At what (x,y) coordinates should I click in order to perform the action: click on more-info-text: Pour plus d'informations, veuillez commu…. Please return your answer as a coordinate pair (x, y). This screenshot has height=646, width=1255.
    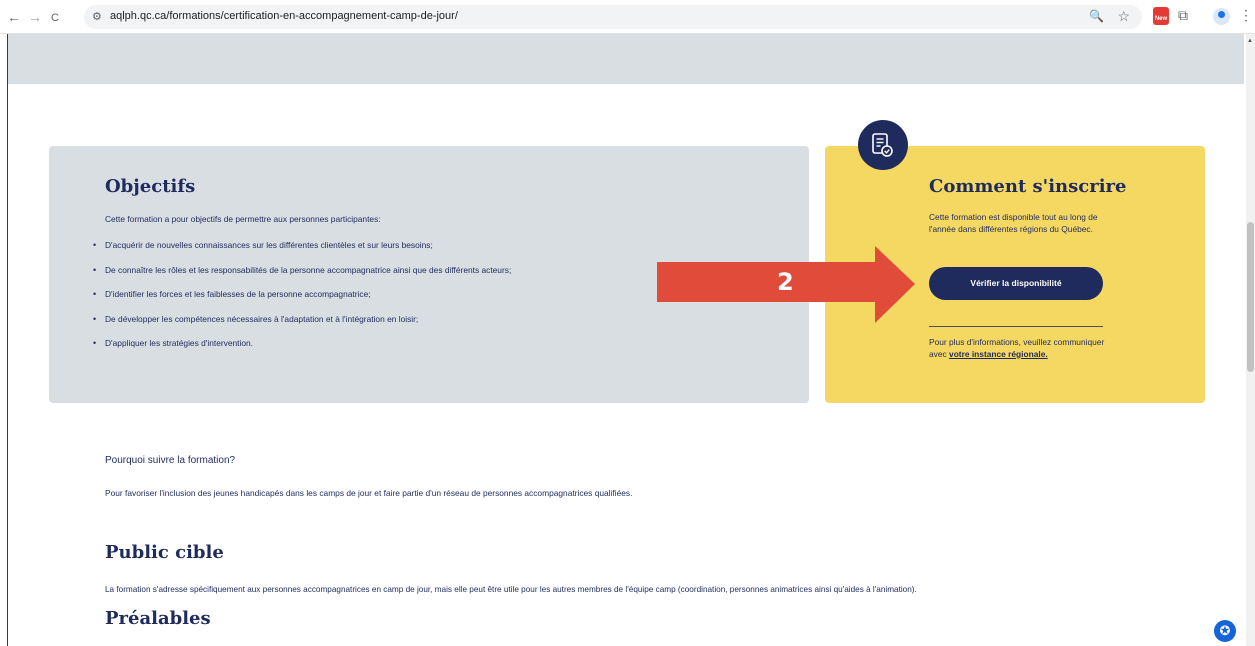
    Looking at the image, I should click on (1024, 348).